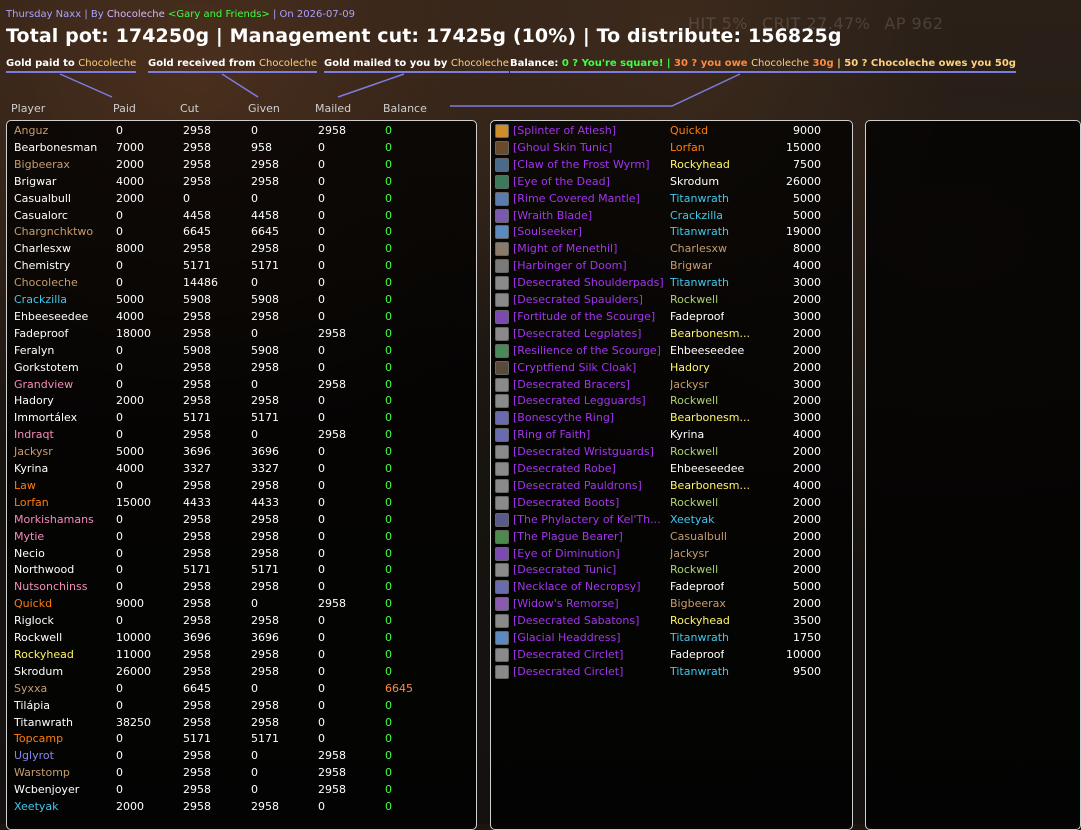 This screenshot has width=1081, height=830. I want to click on item-link: [Desecrated Spaulders], so click(578, 299).